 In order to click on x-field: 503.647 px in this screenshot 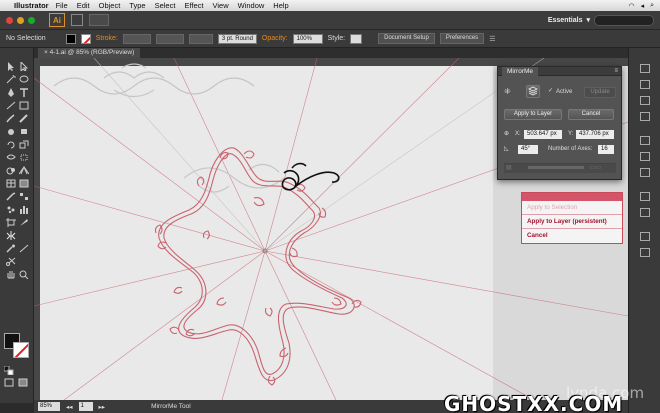, I will do `click(543, 134)`.